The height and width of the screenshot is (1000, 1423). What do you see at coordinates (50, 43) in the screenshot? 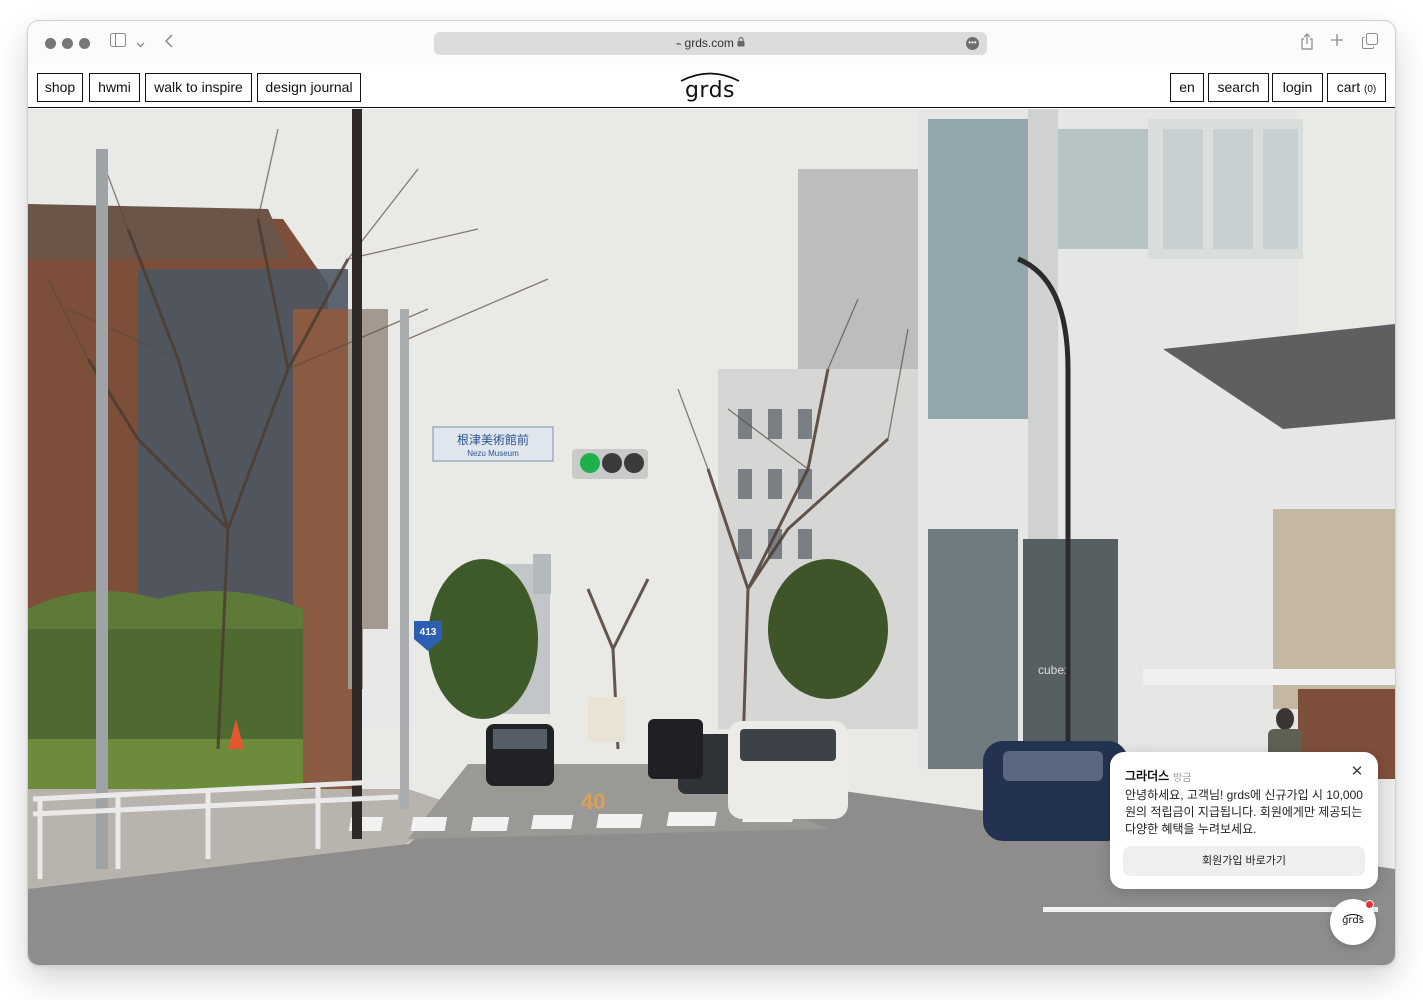
I see `window-close-button` at bounding box center [50, 43].